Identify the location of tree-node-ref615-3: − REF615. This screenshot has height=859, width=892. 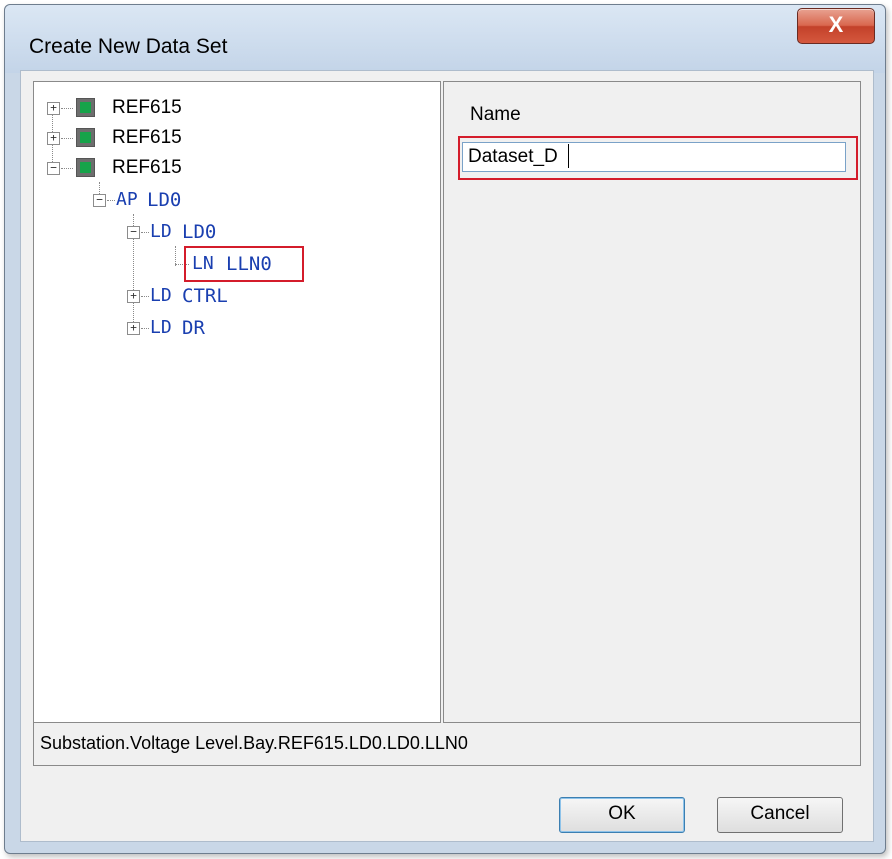
(234, 168).